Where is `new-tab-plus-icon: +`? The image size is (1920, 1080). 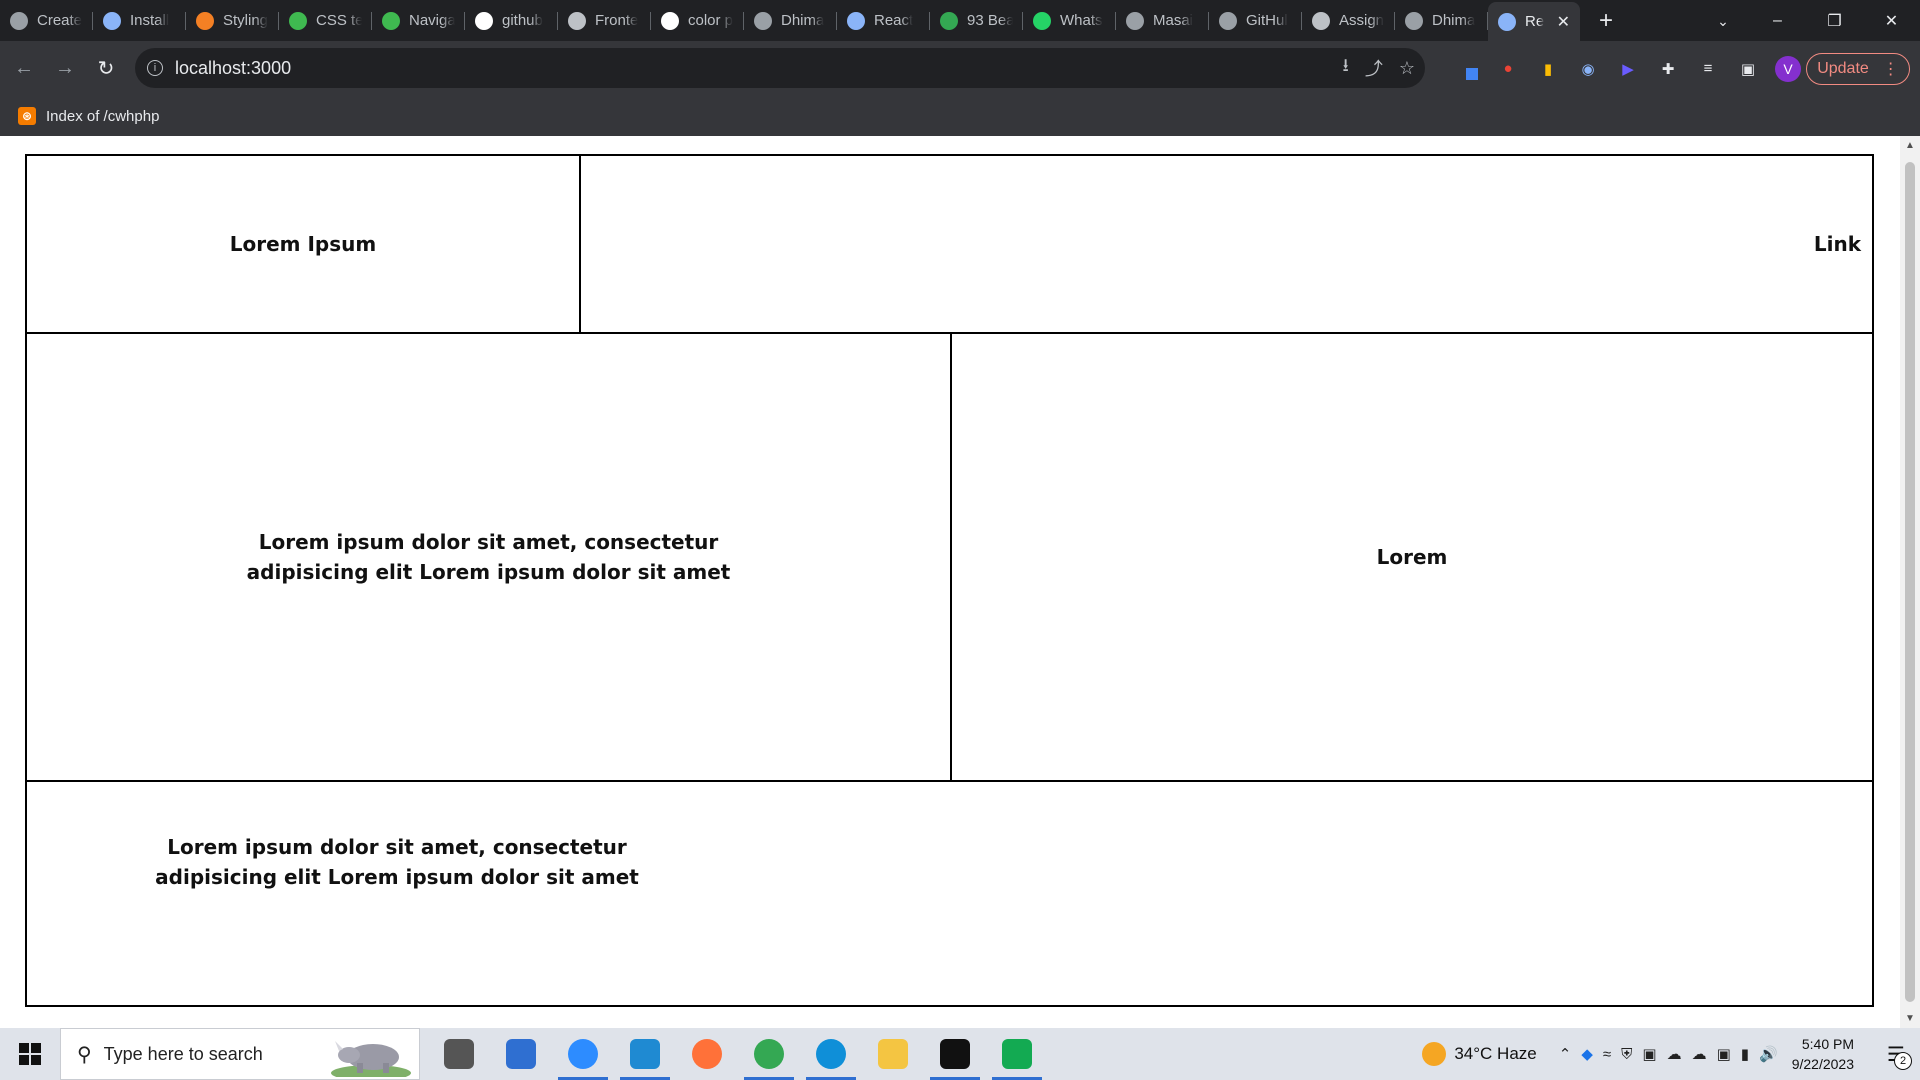 new-tab-plus-icon: + is located at coordinates (1606, 21).